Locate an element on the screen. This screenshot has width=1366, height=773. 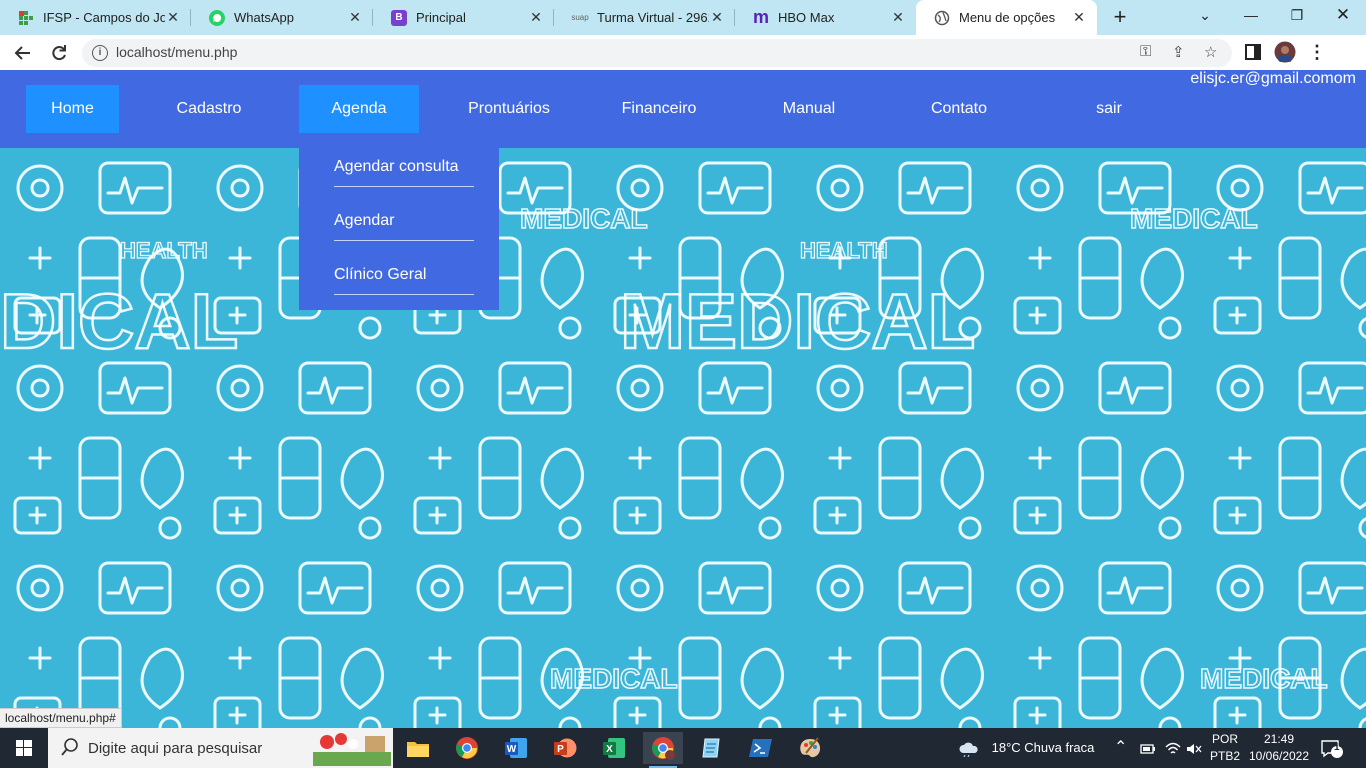
tab-title: HBO Max is located at coordinates (806, 17).